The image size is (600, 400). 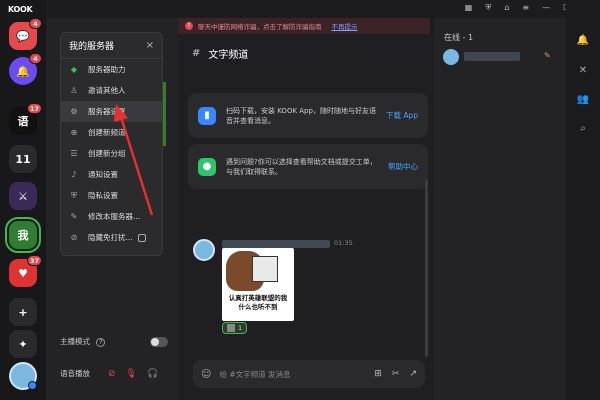 I want to click on rail-server-me: 我, so click(x=23, y=235).